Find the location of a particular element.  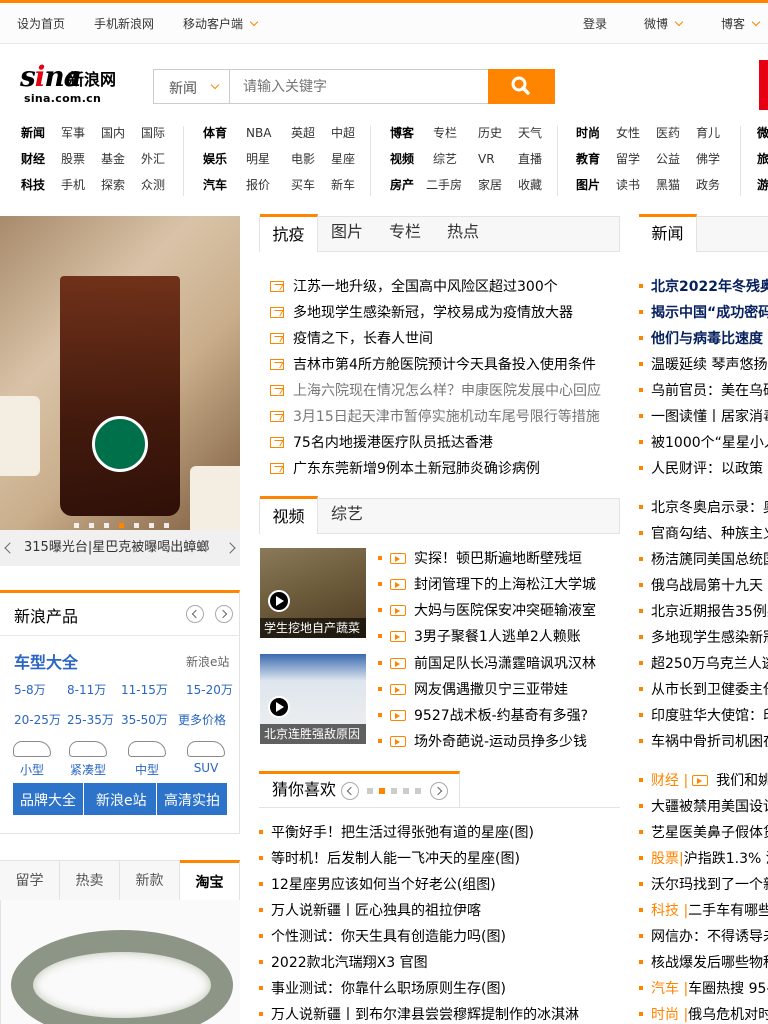

tab-taobao: 淘宝 is located at coordinates (210, 880).